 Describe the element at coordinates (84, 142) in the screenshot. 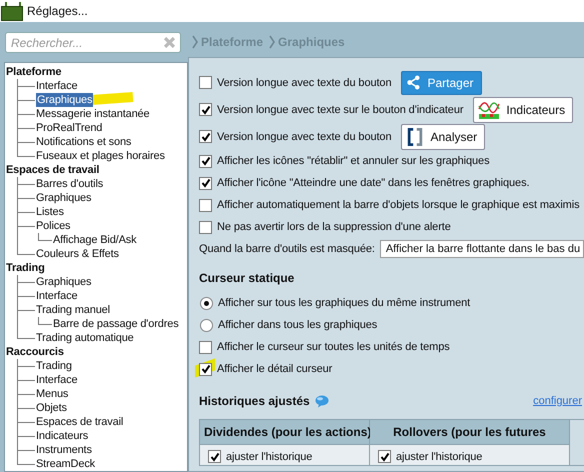

I see `tree-item: Notifications et sons` at that location.